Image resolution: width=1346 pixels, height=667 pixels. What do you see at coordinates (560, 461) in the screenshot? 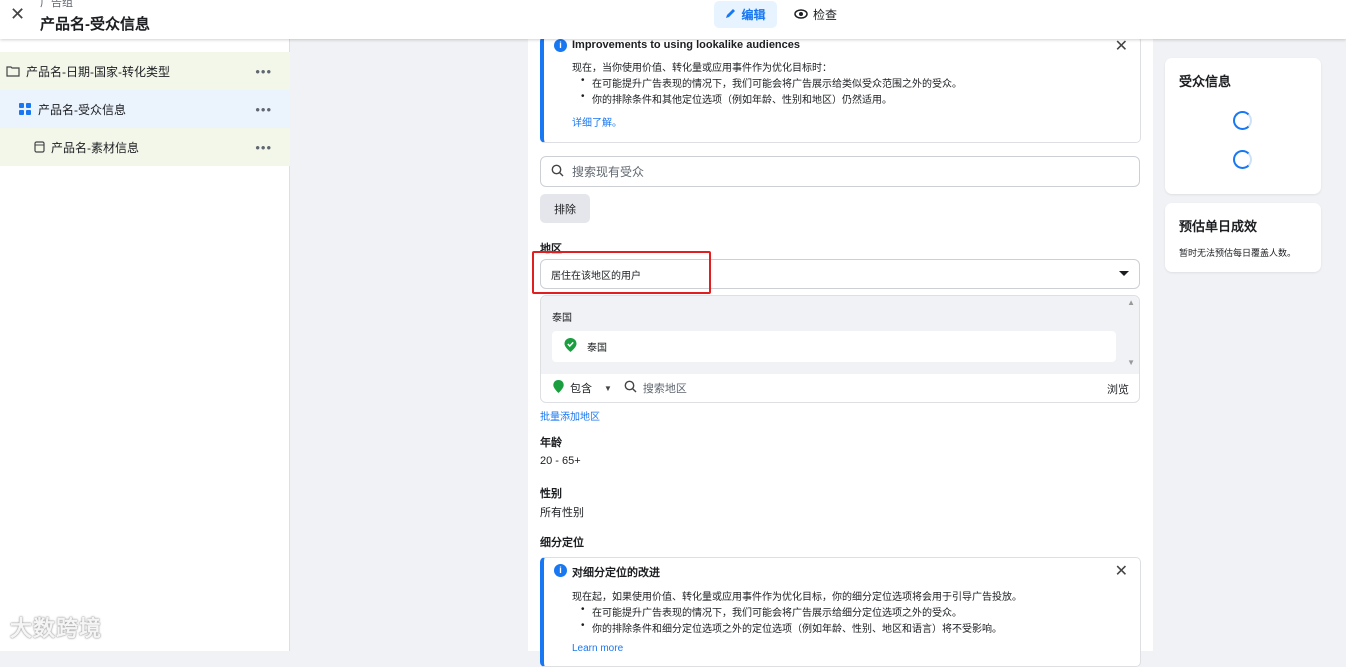
I see `age-value: 20 - 65+` at bounding box center [560, 461].